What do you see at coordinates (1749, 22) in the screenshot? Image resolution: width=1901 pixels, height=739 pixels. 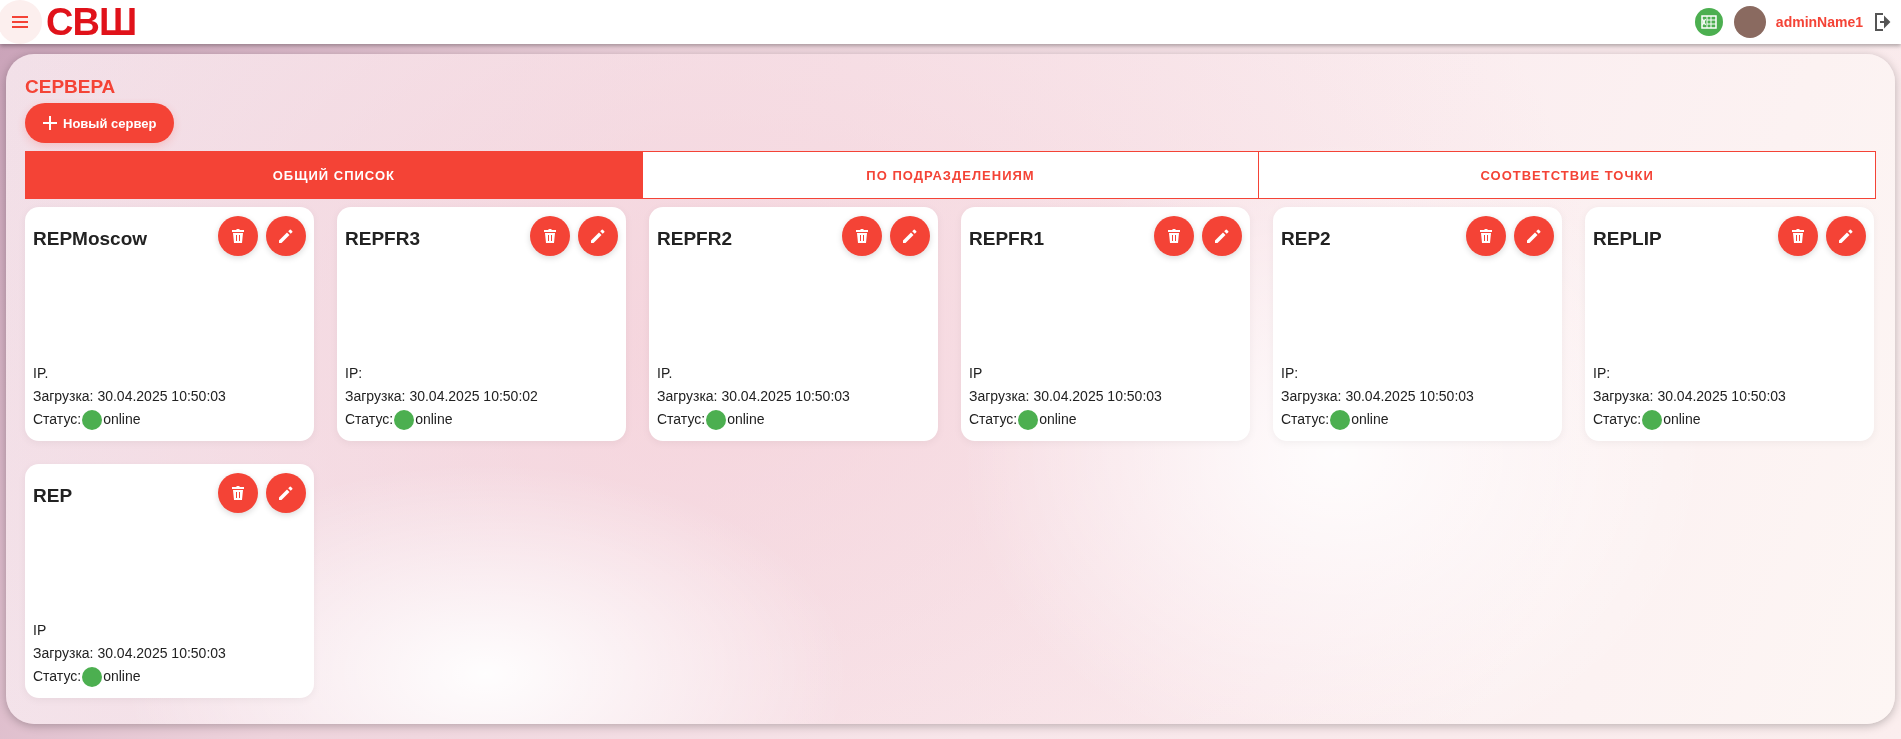 I see `avatar` at bounding box center [1749, 22].